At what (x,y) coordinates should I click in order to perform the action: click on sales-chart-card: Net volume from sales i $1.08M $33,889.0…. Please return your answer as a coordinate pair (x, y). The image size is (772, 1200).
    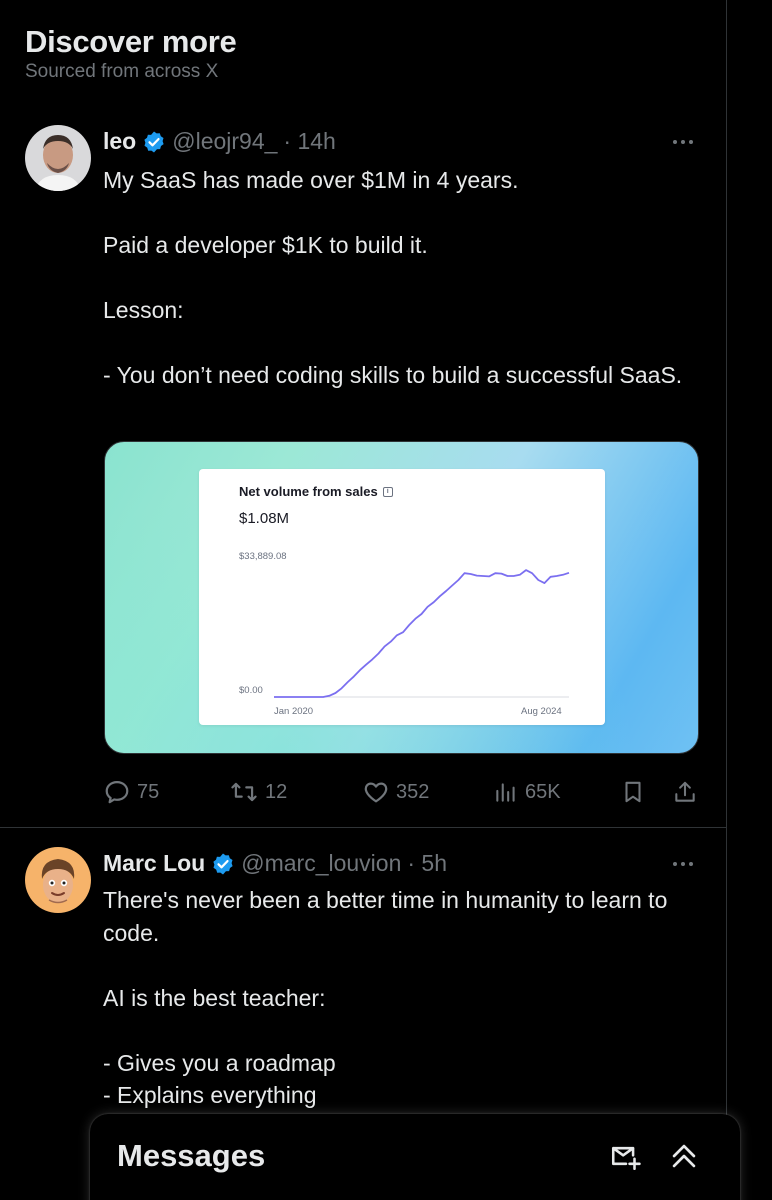
    Looking at the image, I should click on (402, 597).